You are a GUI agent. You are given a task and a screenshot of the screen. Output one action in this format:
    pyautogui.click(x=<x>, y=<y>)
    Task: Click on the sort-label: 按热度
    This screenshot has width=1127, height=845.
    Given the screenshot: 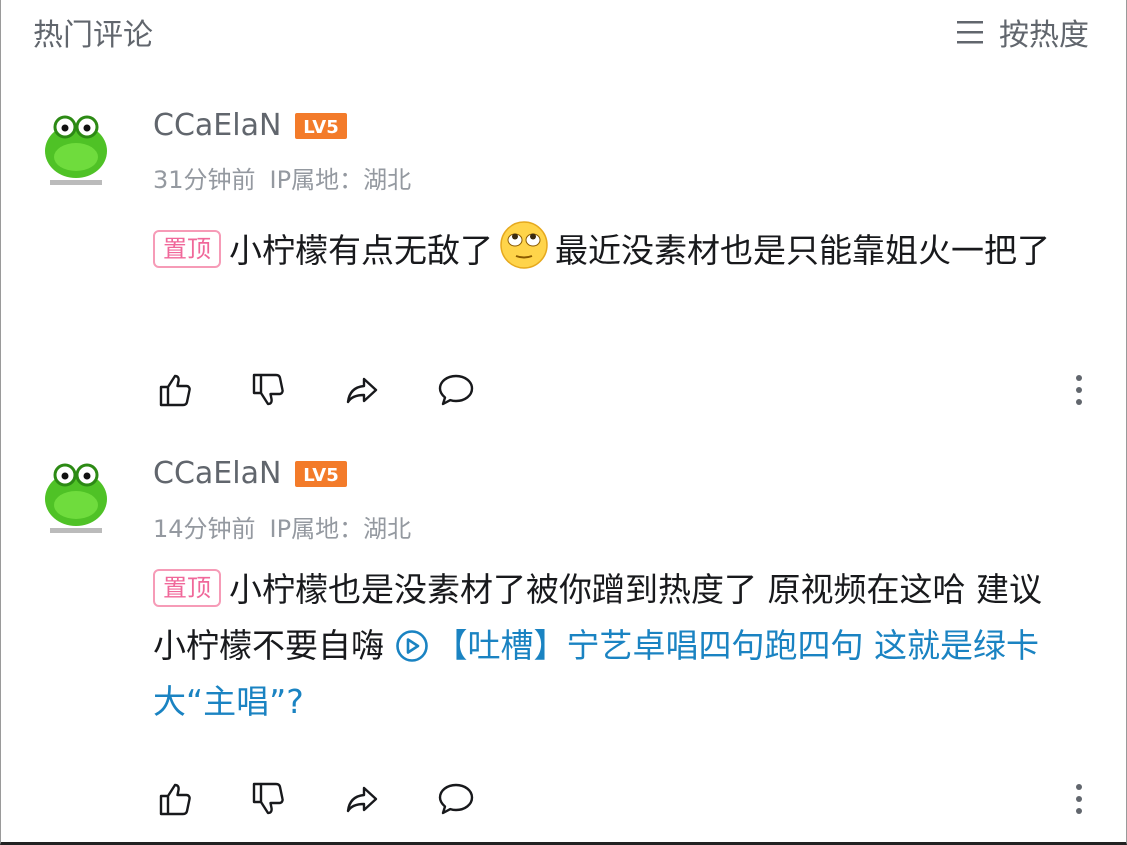 What is the action you would take?
    pyautogui.click(x=1044, y=35)
    